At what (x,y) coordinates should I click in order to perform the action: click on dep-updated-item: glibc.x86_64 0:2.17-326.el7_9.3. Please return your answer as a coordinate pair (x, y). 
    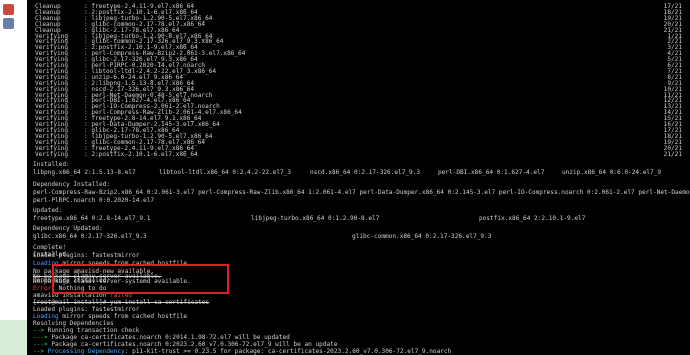
    Looking at the image, I should click on (90, 236).